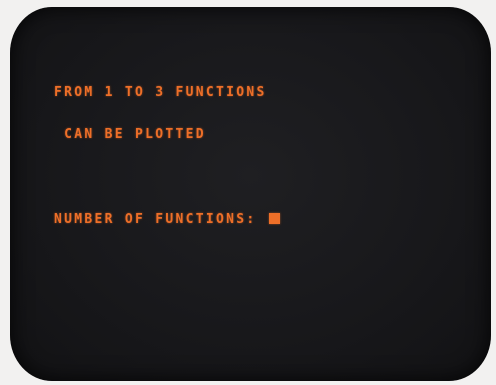 The width and height of the screenshot is (496, 385). What do you see at coordinates (160, 92) in the screenshot?
I see `message-line-1: FROM 1 TO 3 FUNCTIONS` at bounding box center [160, 92].